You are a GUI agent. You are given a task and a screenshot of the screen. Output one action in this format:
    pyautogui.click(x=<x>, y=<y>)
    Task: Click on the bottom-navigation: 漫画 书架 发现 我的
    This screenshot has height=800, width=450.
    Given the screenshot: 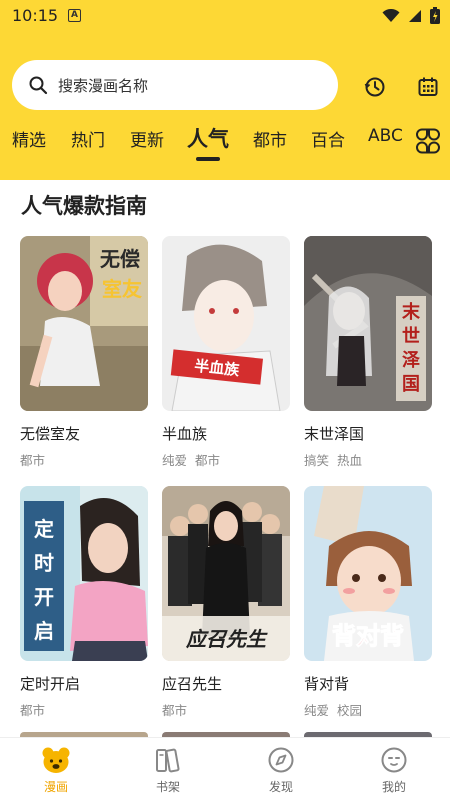 What is the action you would take?
    pyautogui.click(x=225, y=768)
    